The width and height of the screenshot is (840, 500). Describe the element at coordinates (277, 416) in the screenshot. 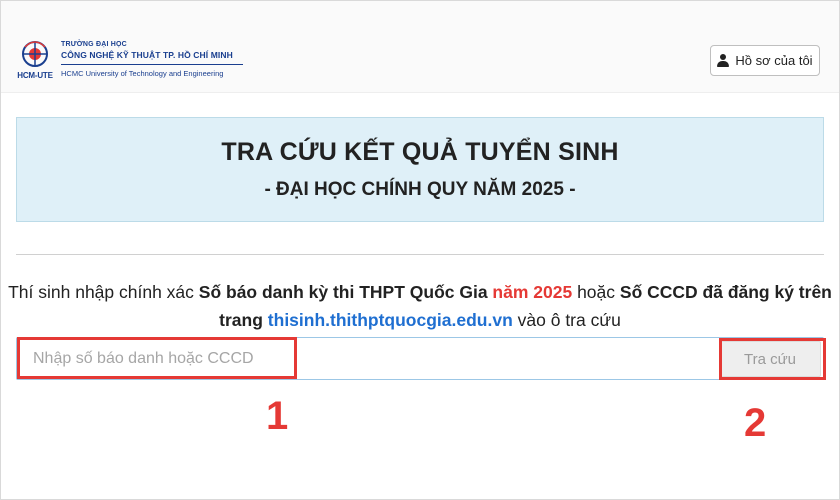

I see `annotation-number-1: 1` at that location.